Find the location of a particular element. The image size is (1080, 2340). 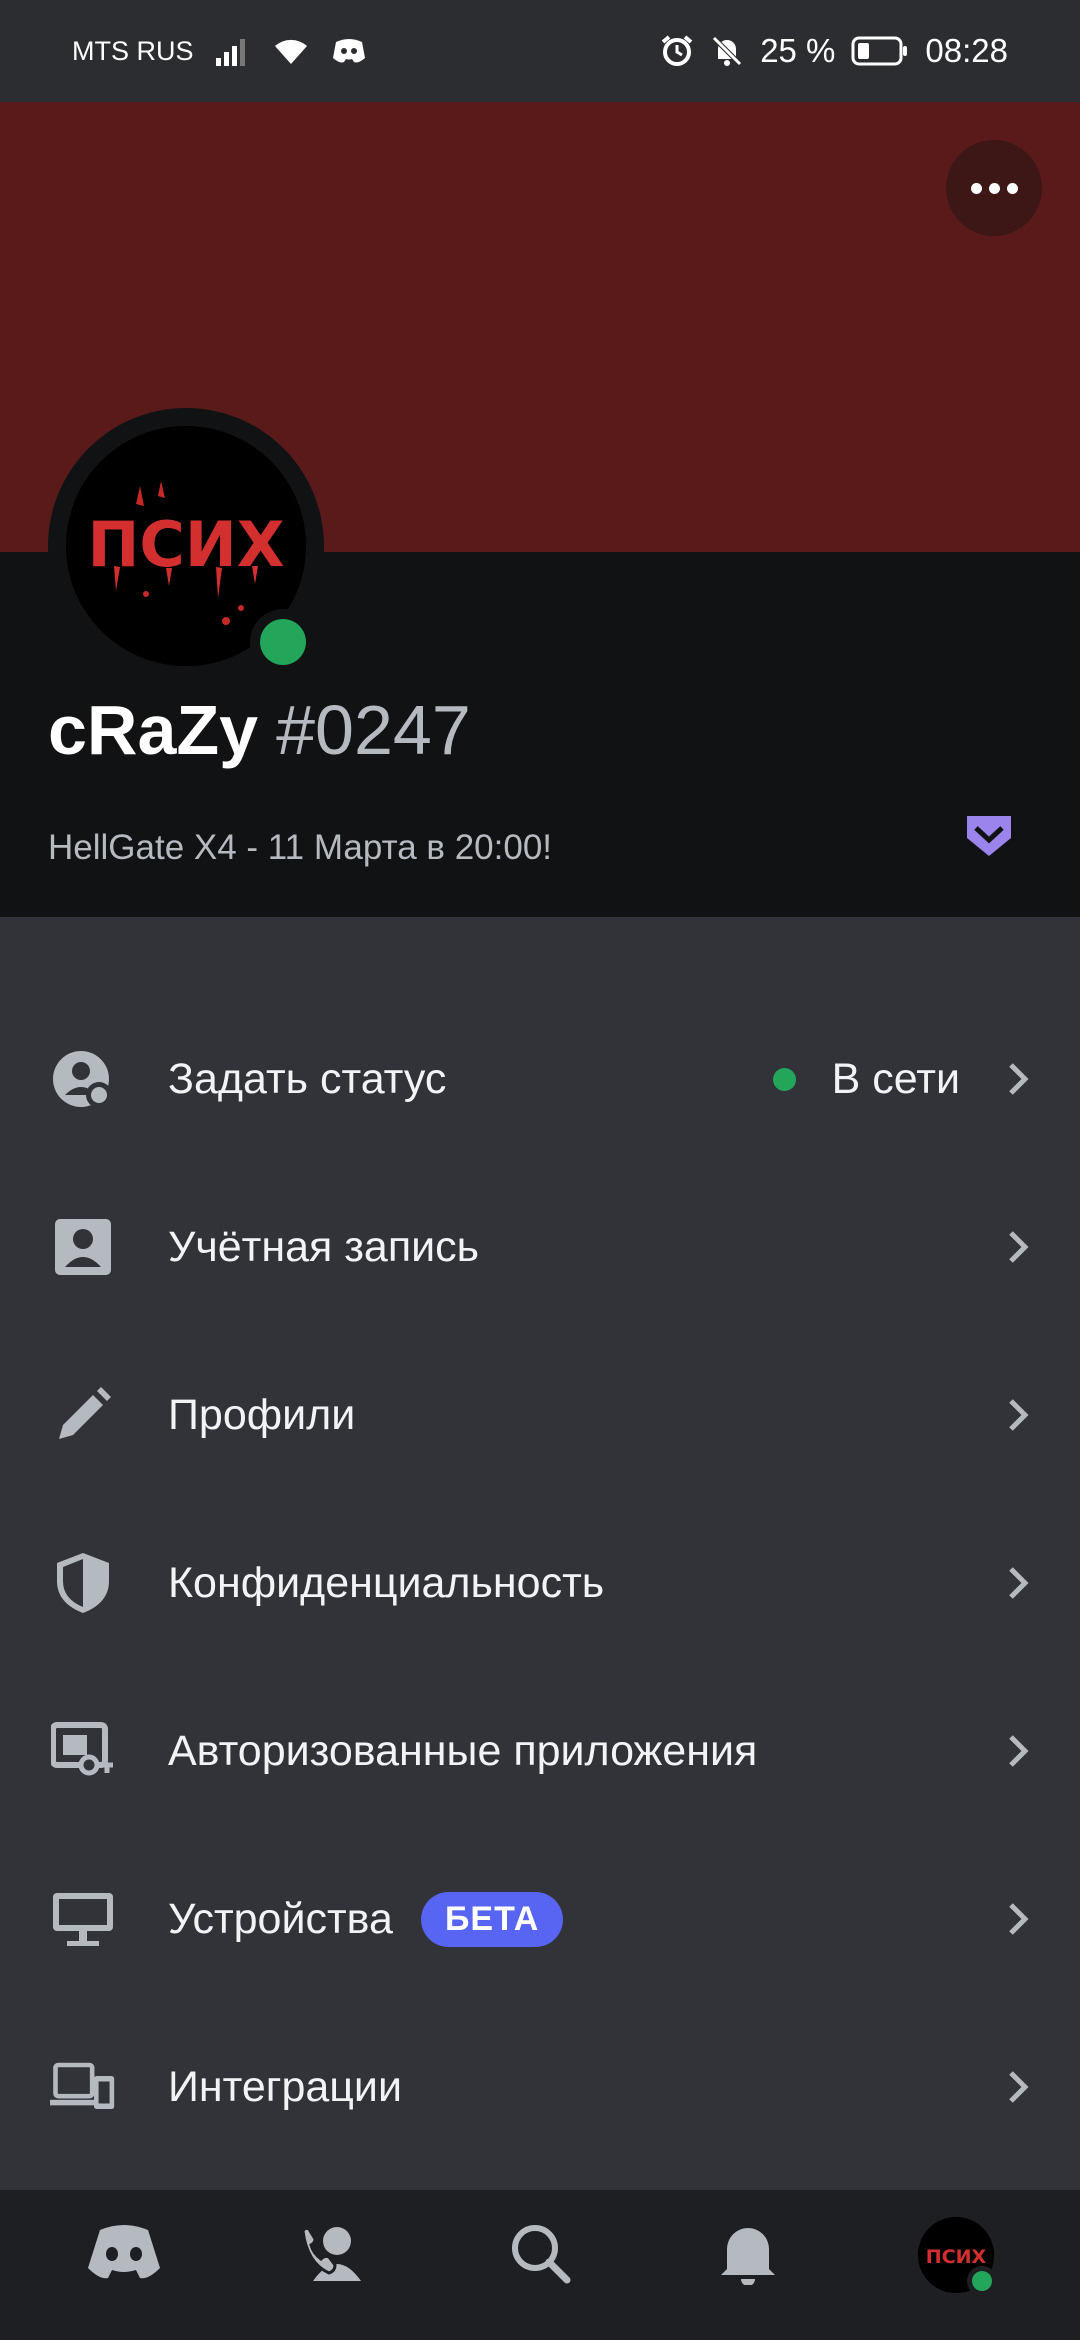

signal-icon is located at coordinates (232, 51).